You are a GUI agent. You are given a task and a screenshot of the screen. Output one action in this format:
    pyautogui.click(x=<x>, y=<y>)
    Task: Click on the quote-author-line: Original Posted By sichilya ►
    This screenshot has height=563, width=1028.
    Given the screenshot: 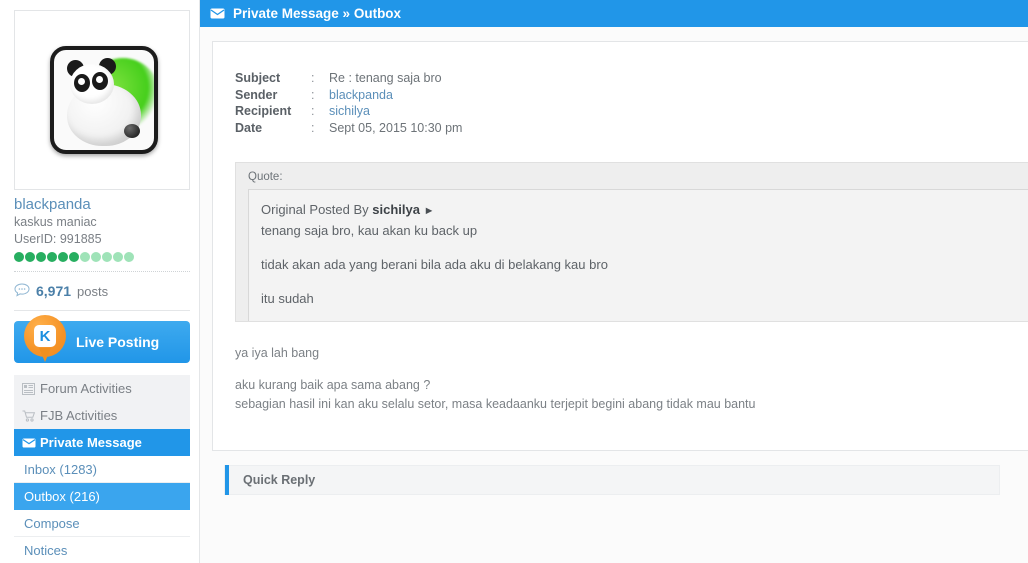 What is the action you would take?
    pyautogui.click(x=644, y=210)
    